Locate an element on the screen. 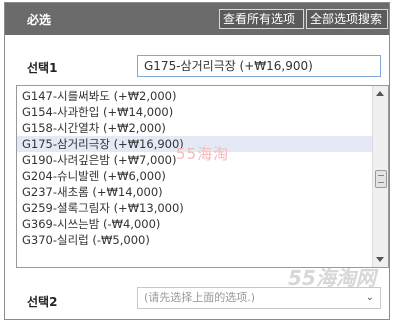 This screenshot has height=330, width=414. dialog-title: 必选 is located at coordinates (39, 20).